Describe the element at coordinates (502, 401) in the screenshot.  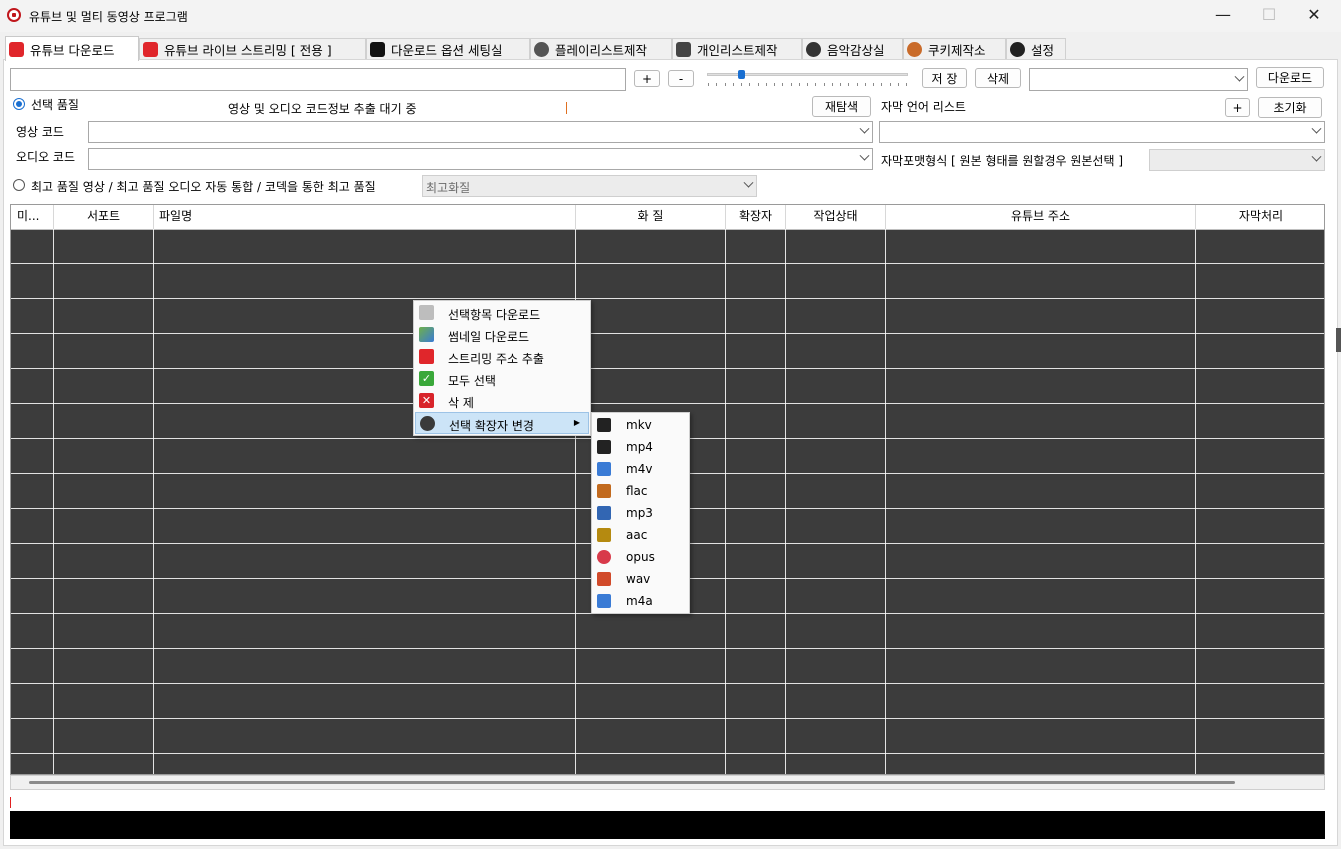
I see `menu-item-delete: ✕ 삭 제` at that location.